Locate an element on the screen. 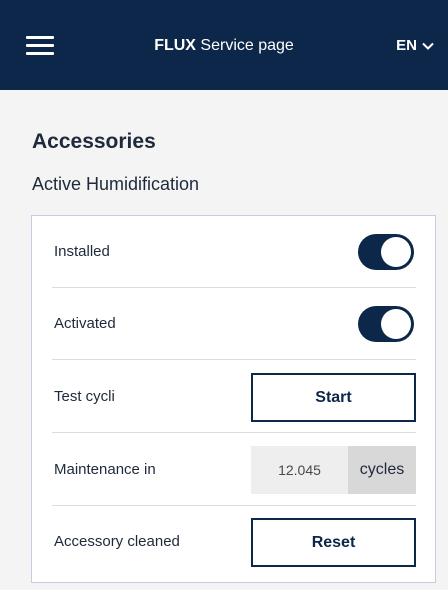 Image resolution: width=448 pixels, height=590 pixels. maintenance-counter: 12.045 cycles is located at coordinates (333, 470).